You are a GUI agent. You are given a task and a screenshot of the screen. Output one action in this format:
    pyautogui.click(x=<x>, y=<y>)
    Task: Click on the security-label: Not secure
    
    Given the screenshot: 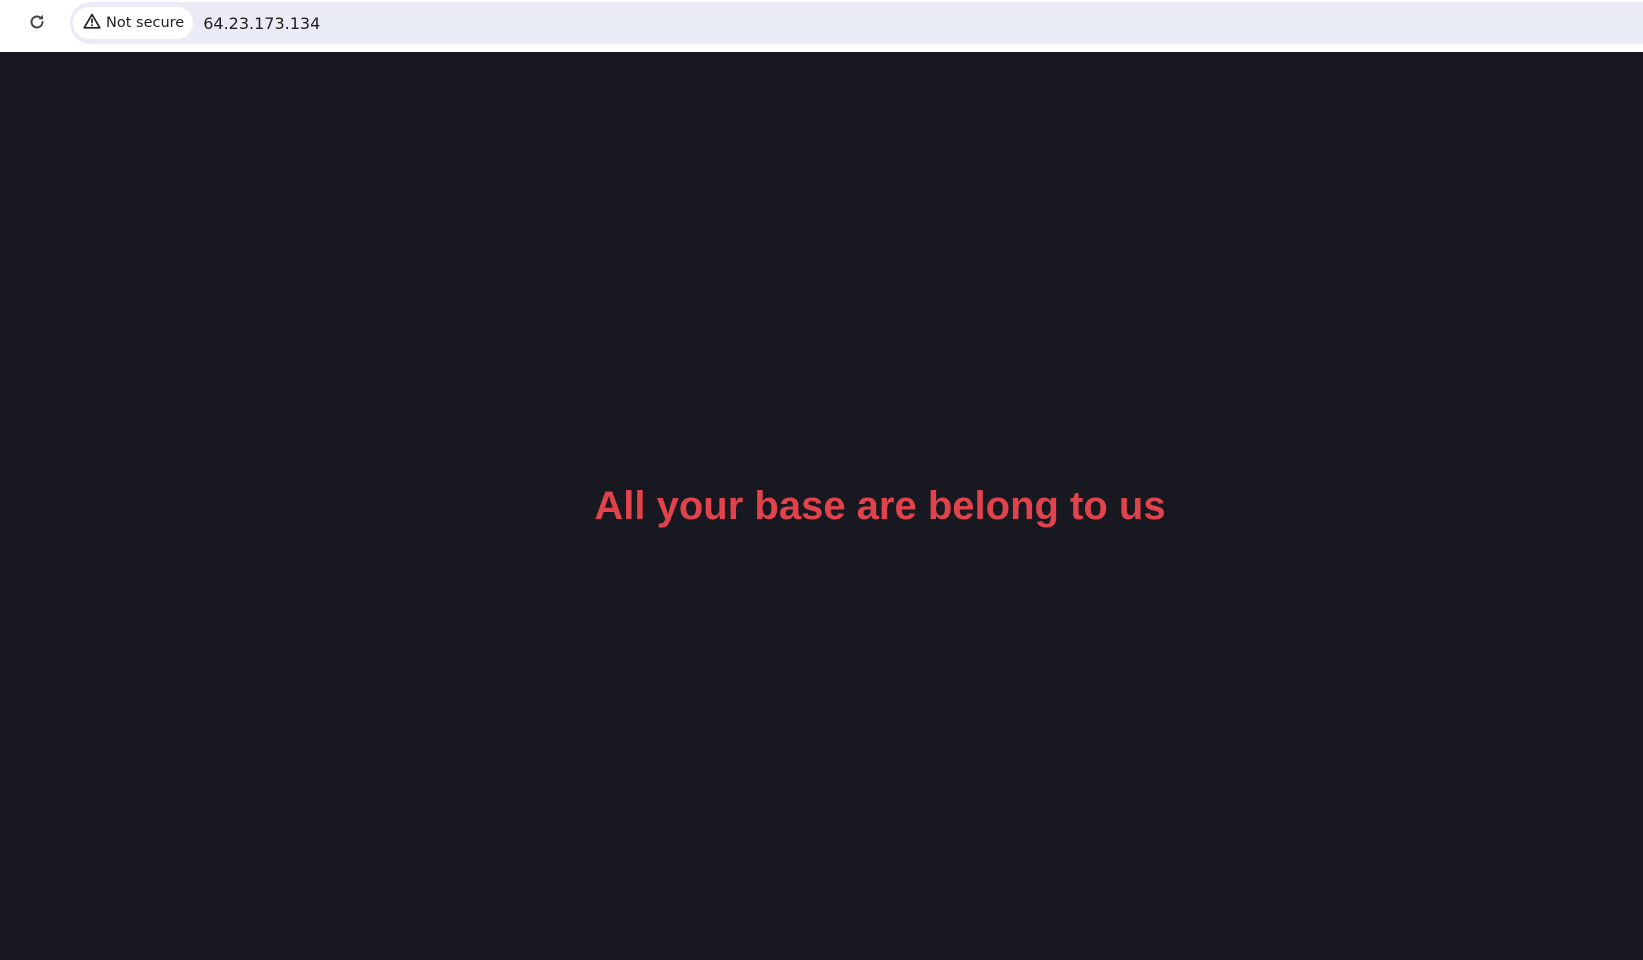 What is the action you would take?
    pyautogui.click(x=145, y=23)
    